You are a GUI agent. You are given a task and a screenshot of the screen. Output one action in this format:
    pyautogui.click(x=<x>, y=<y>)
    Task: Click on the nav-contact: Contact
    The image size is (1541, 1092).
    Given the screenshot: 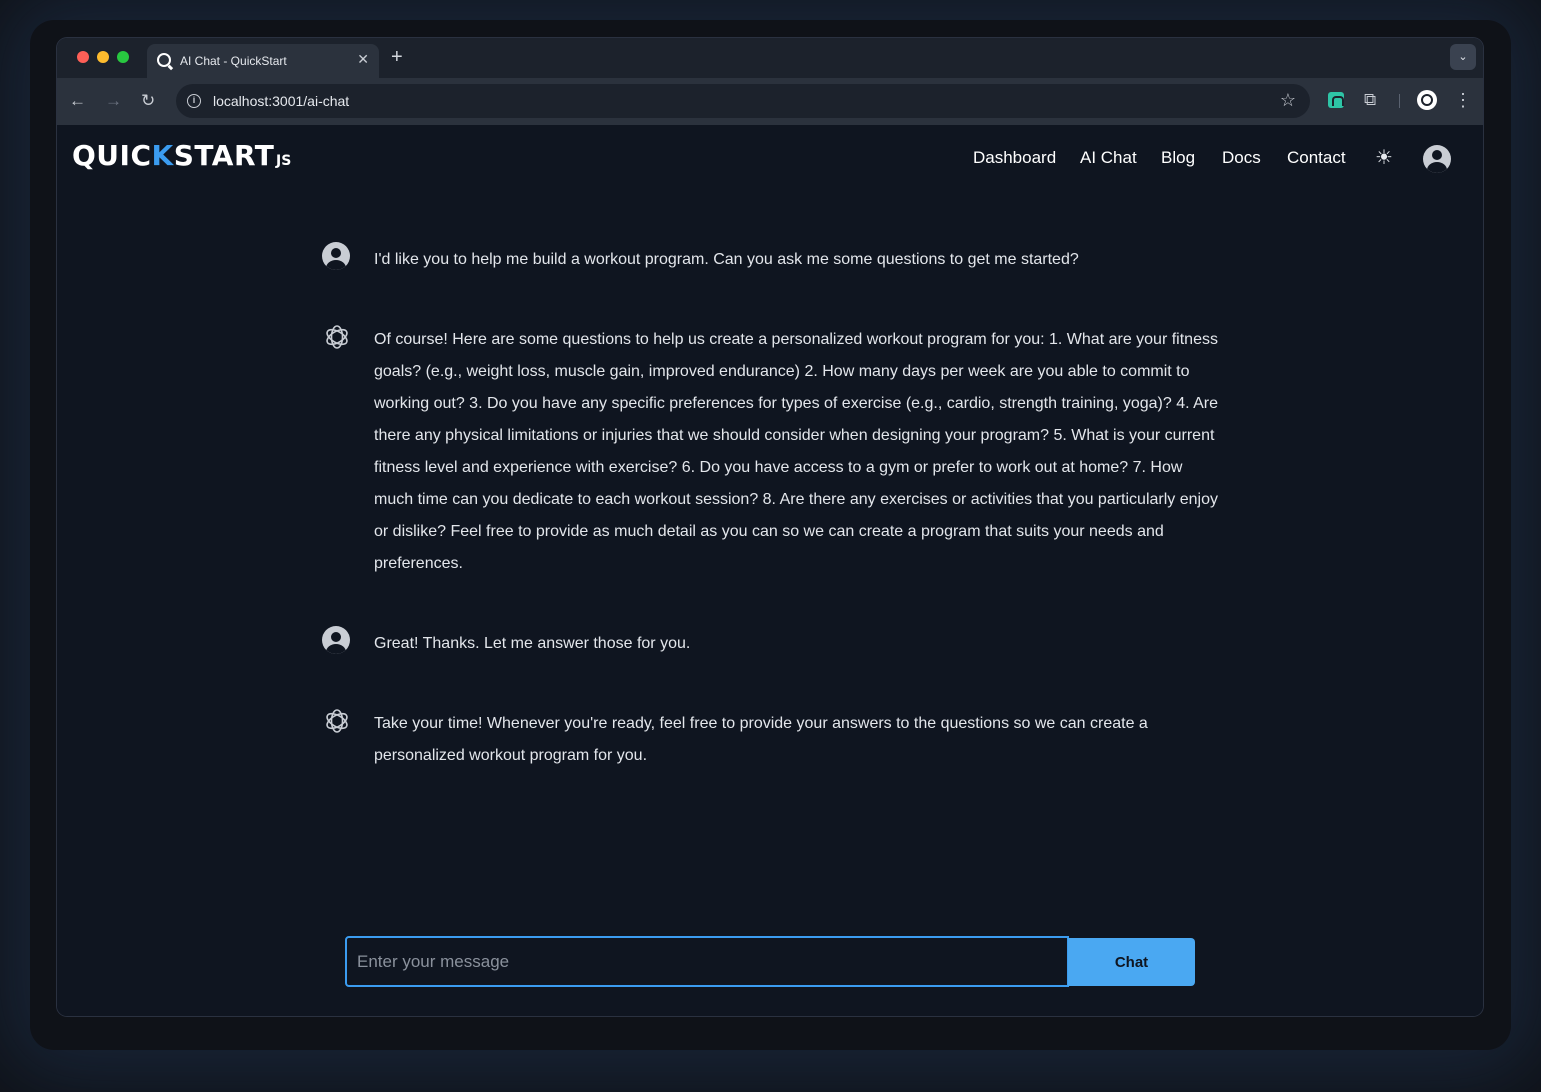 What is the action you would take?
    pyautogui.click(x=1316, y=158)
    